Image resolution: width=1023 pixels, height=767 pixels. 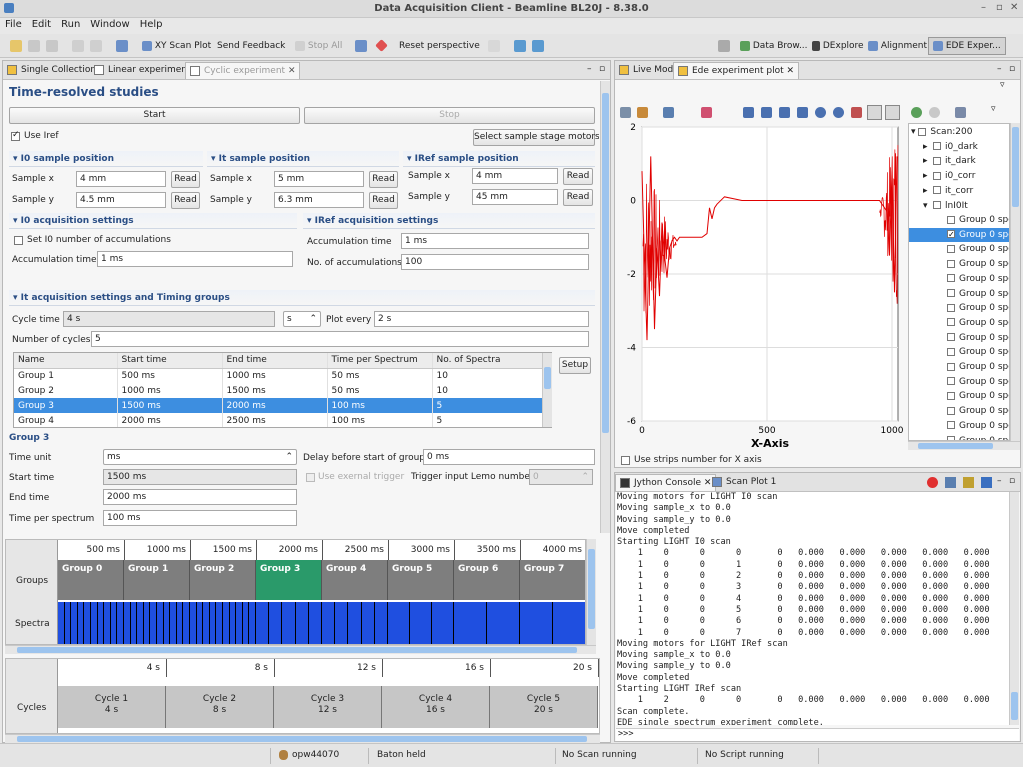 I want to click on redo-icon, so click(x=96, y=46).